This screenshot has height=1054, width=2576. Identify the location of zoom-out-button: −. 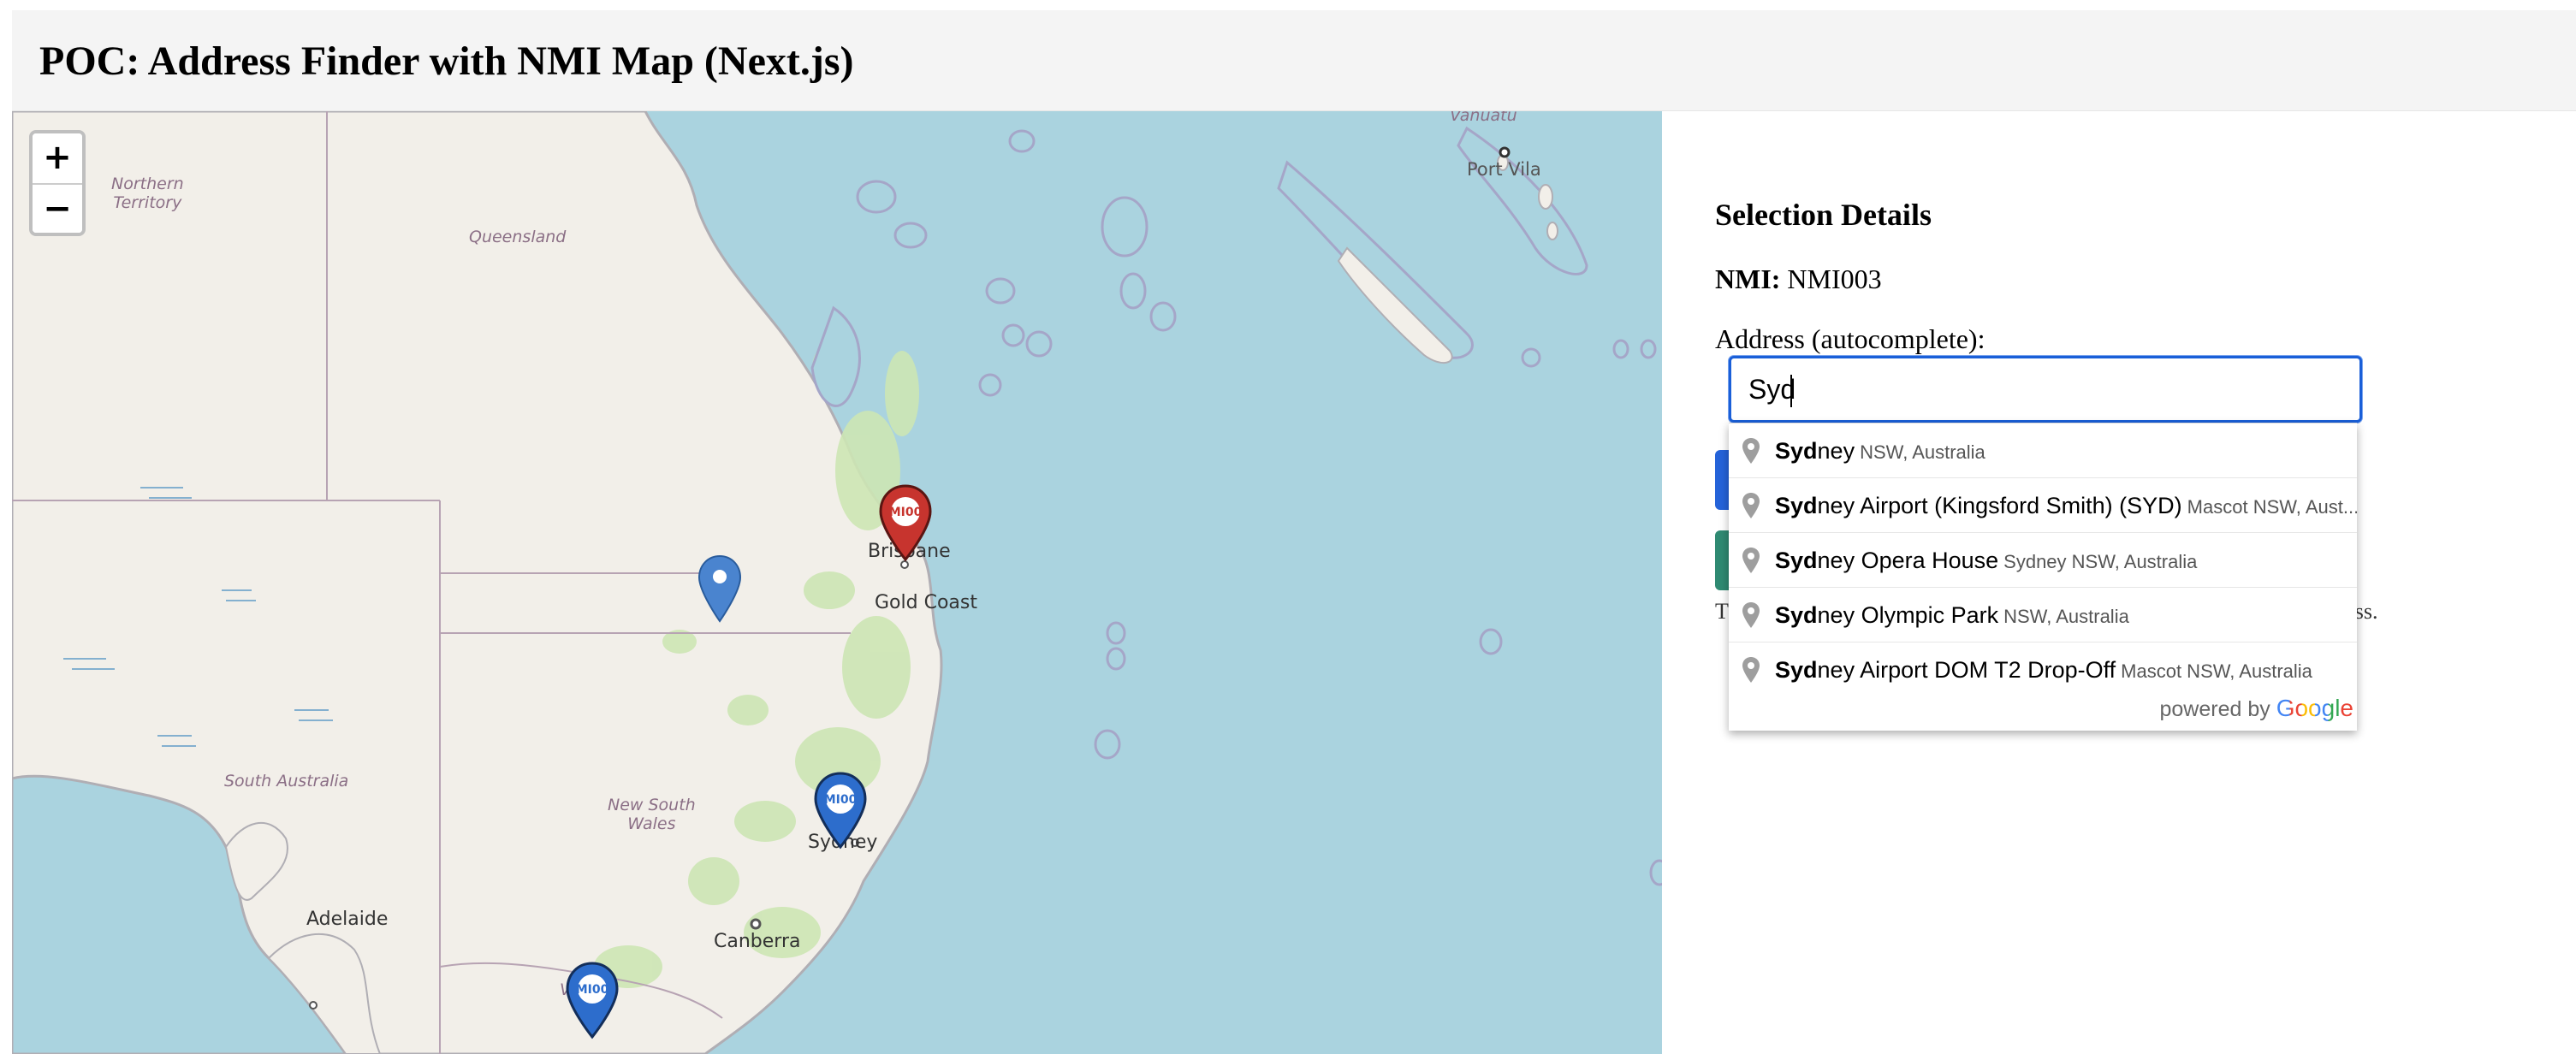
(57, 208).